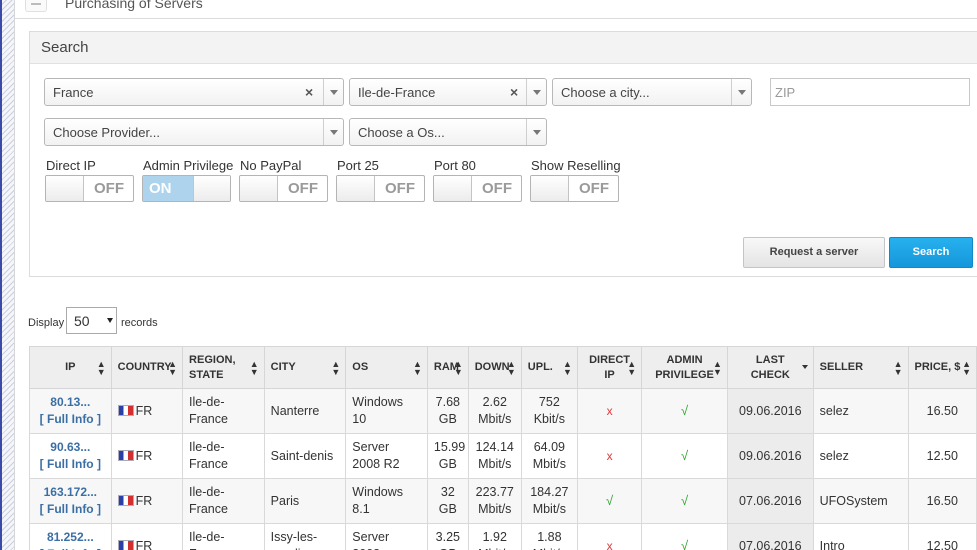 Image resolution: width=977 pixels, height=550 pixels. Describe the element at coordinates (305, 367) in the screenshot. I see `column-header-city: CITY ▲ ▼` at that location.